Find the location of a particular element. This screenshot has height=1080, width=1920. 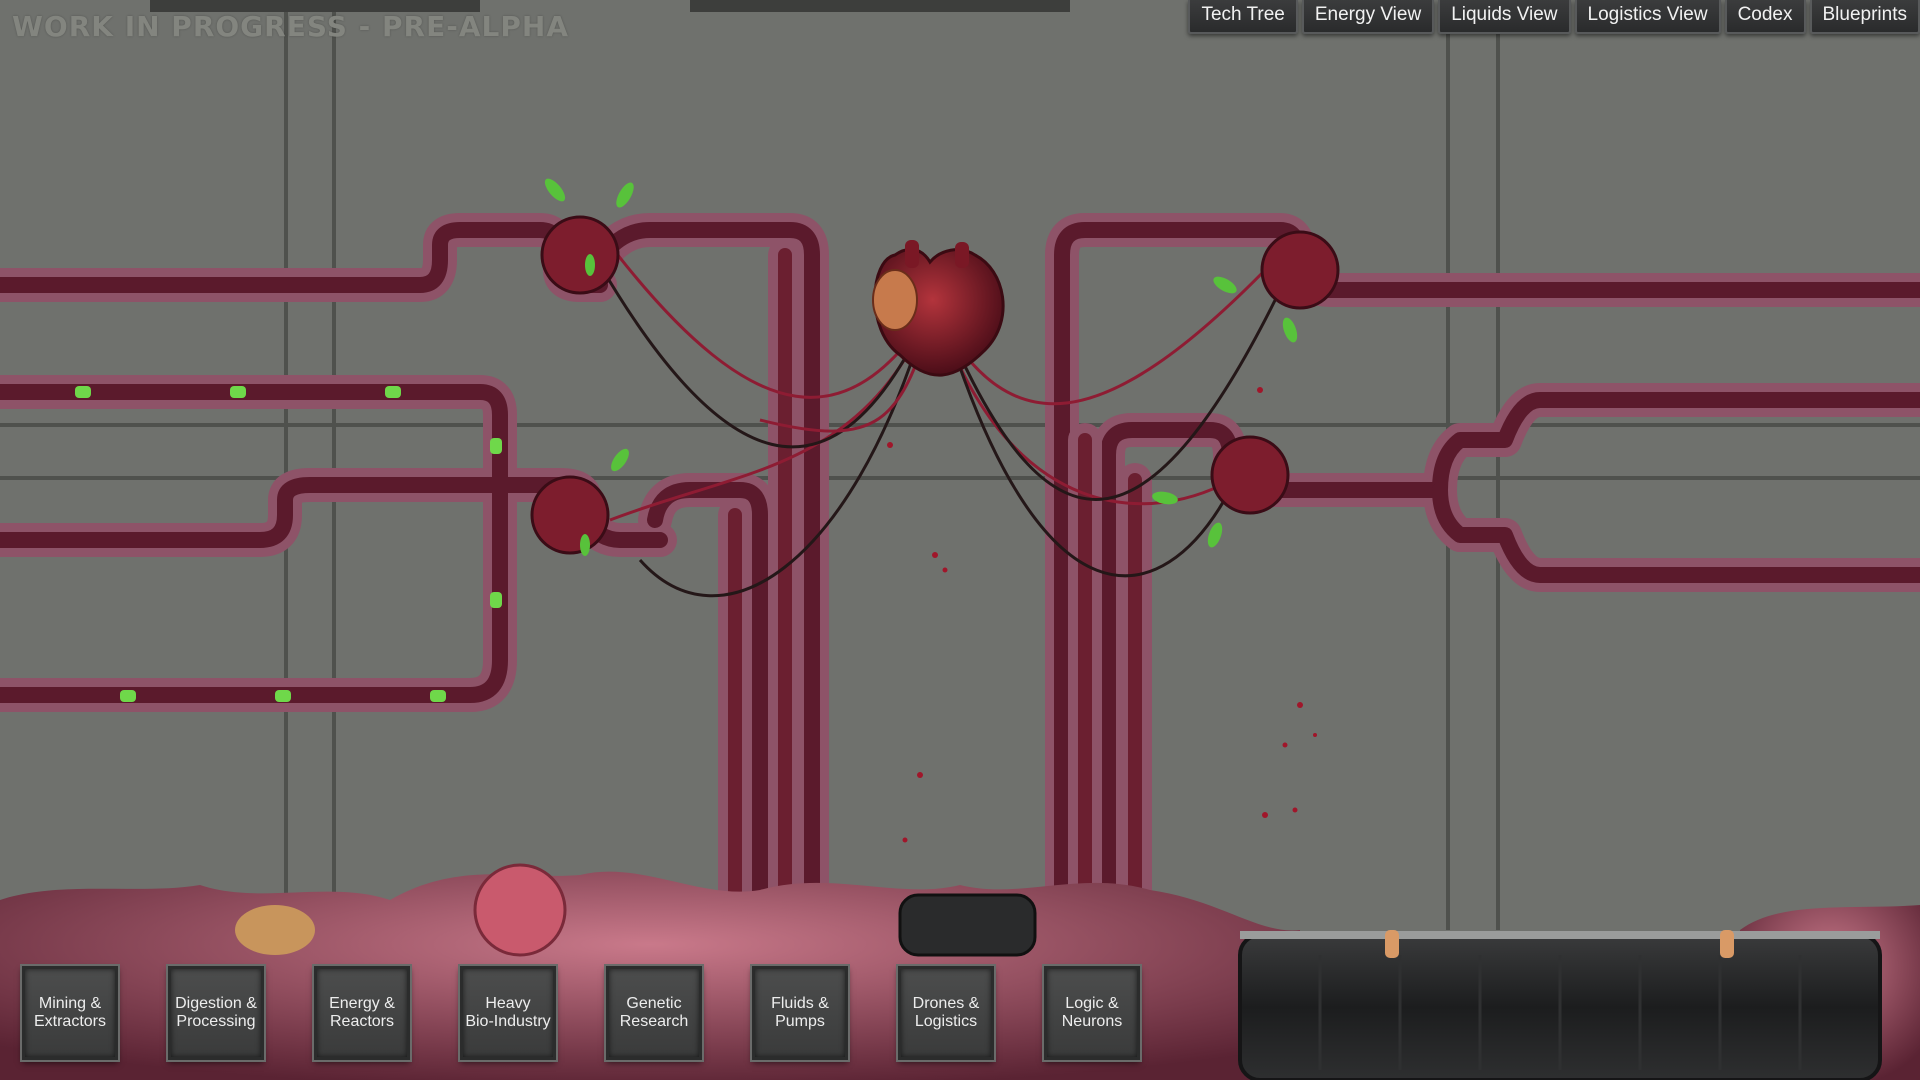

category-fluids-pumps: Fluids & Pumps is located at coordinates (800, 1013).